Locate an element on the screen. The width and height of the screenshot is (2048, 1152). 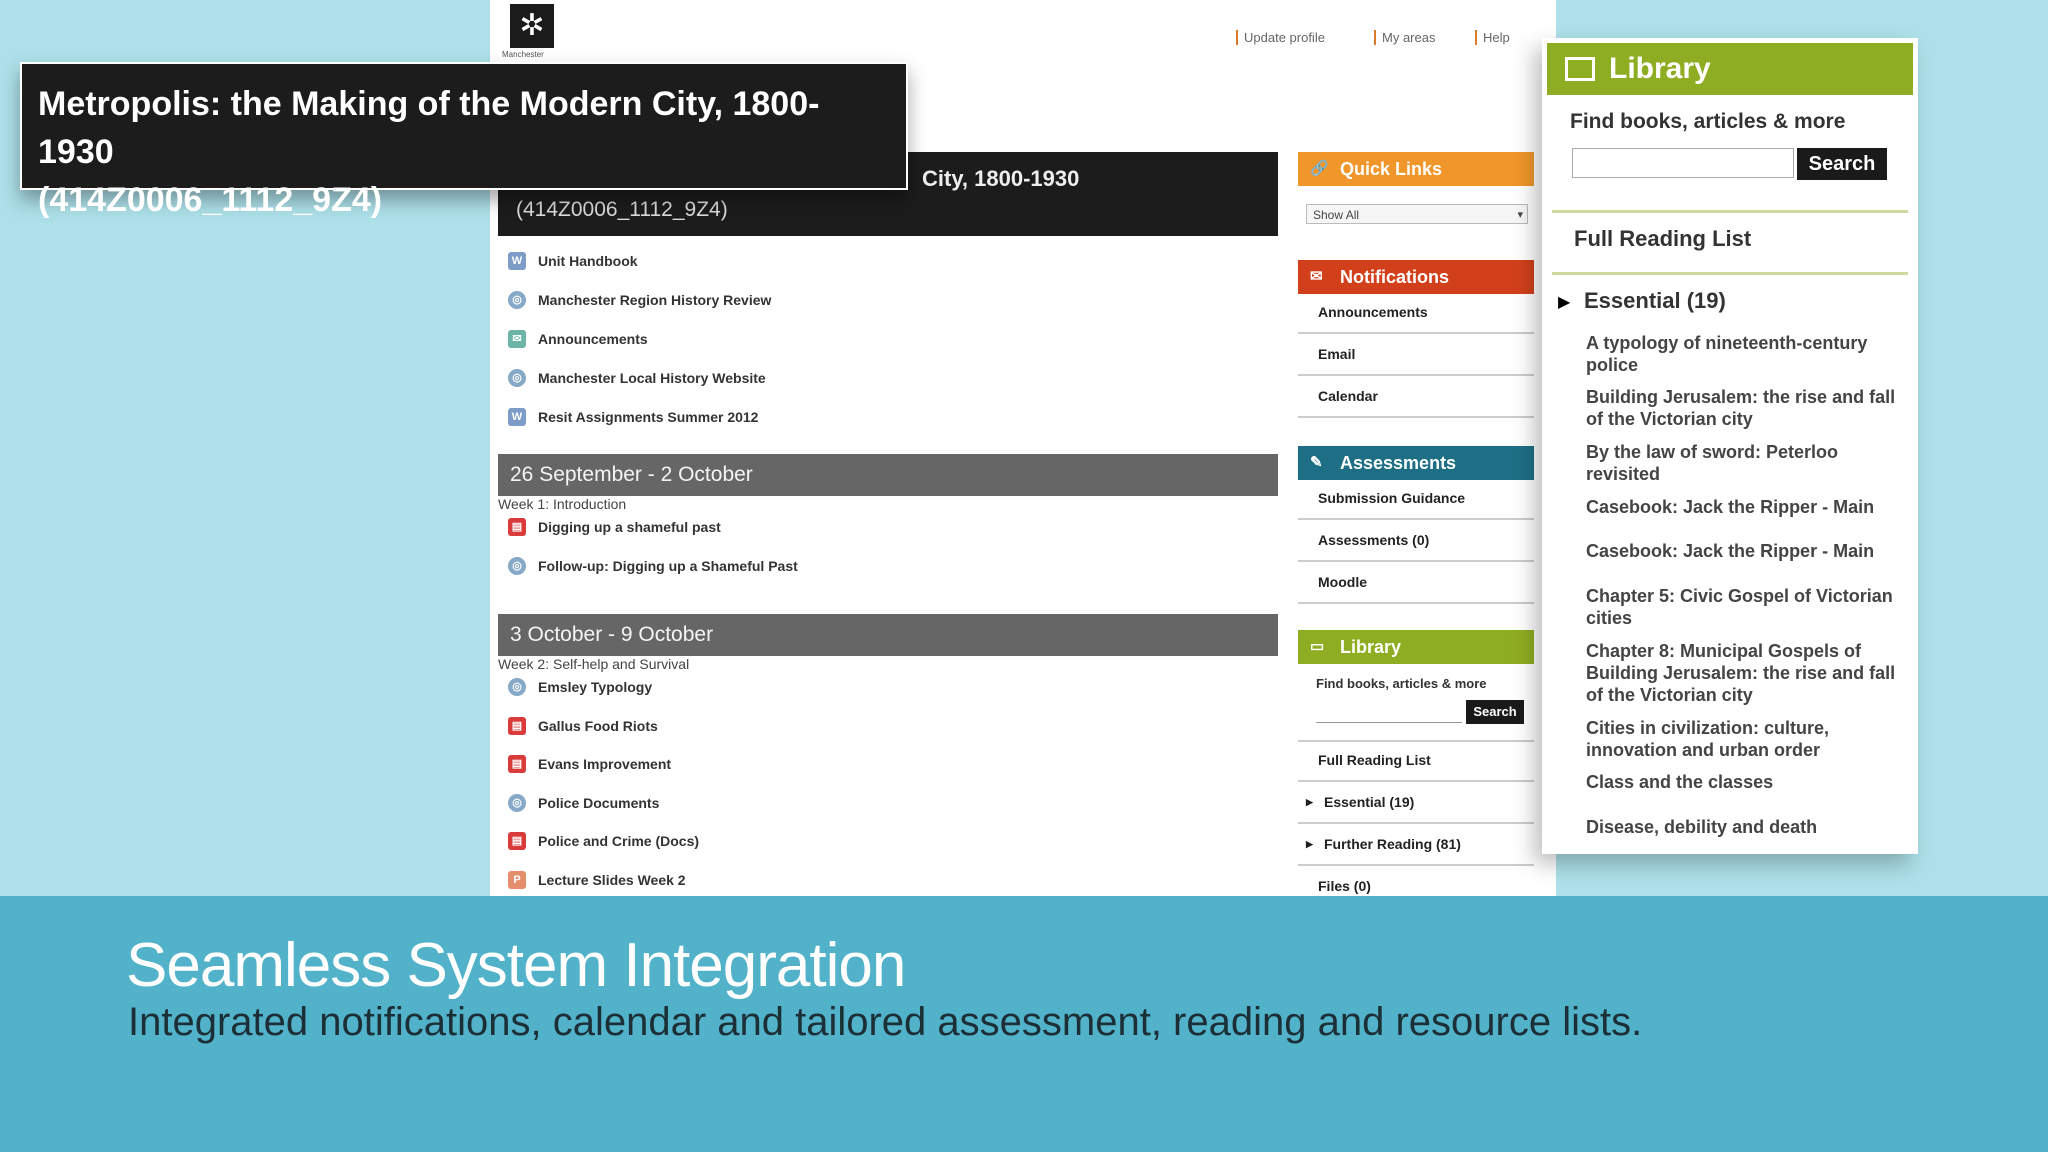
chevron-down-icon: ▾ is located at coordinates (1520, 215).